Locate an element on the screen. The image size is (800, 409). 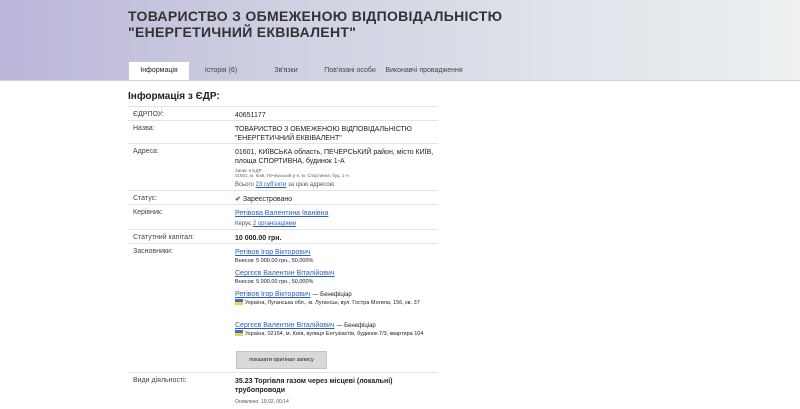
label-status: Статус: is located at coordinates (145, 198).